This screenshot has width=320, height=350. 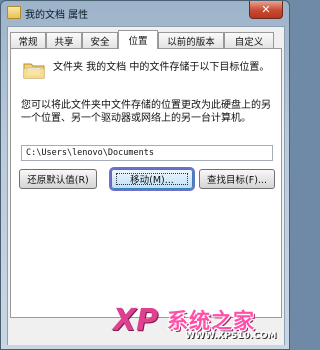 I want to click on tab-strip: 常规 共享 安全 位置 以前的版本 自定义, so click(x=147, y=39).